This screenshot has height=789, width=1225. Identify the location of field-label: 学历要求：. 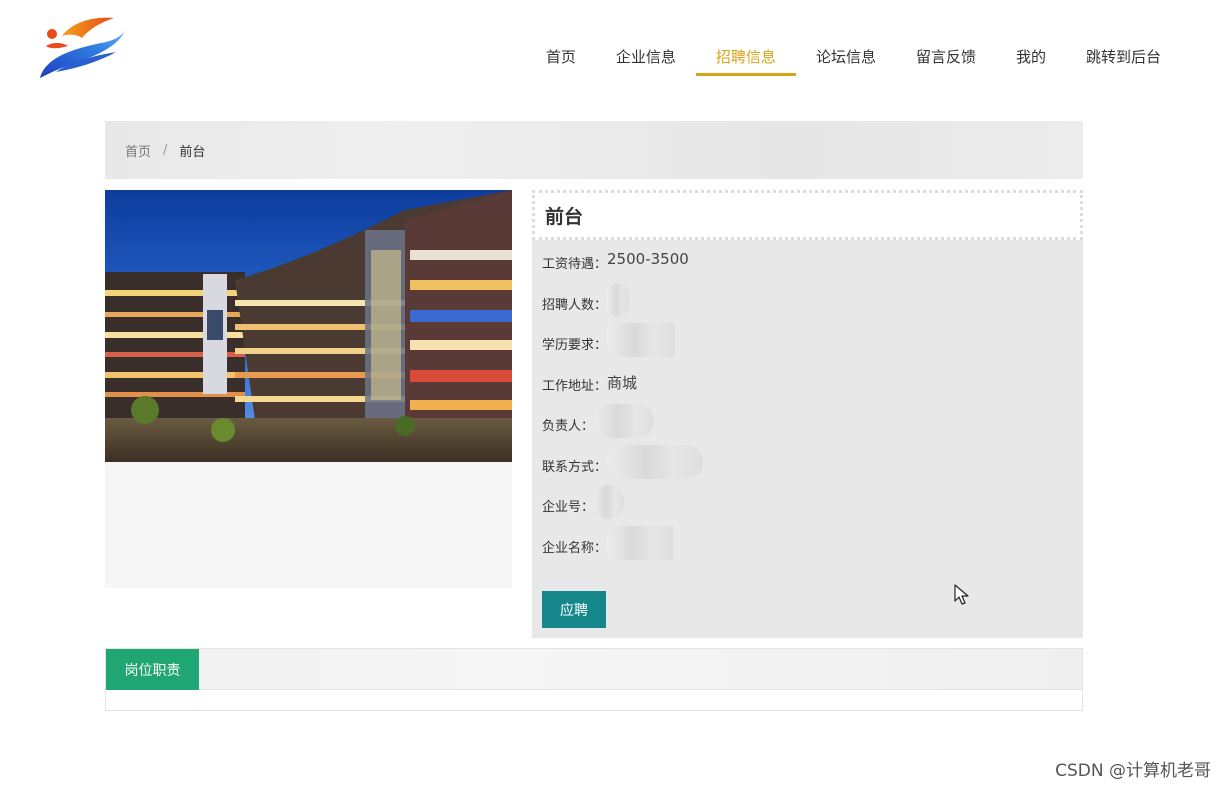
(575, 345).